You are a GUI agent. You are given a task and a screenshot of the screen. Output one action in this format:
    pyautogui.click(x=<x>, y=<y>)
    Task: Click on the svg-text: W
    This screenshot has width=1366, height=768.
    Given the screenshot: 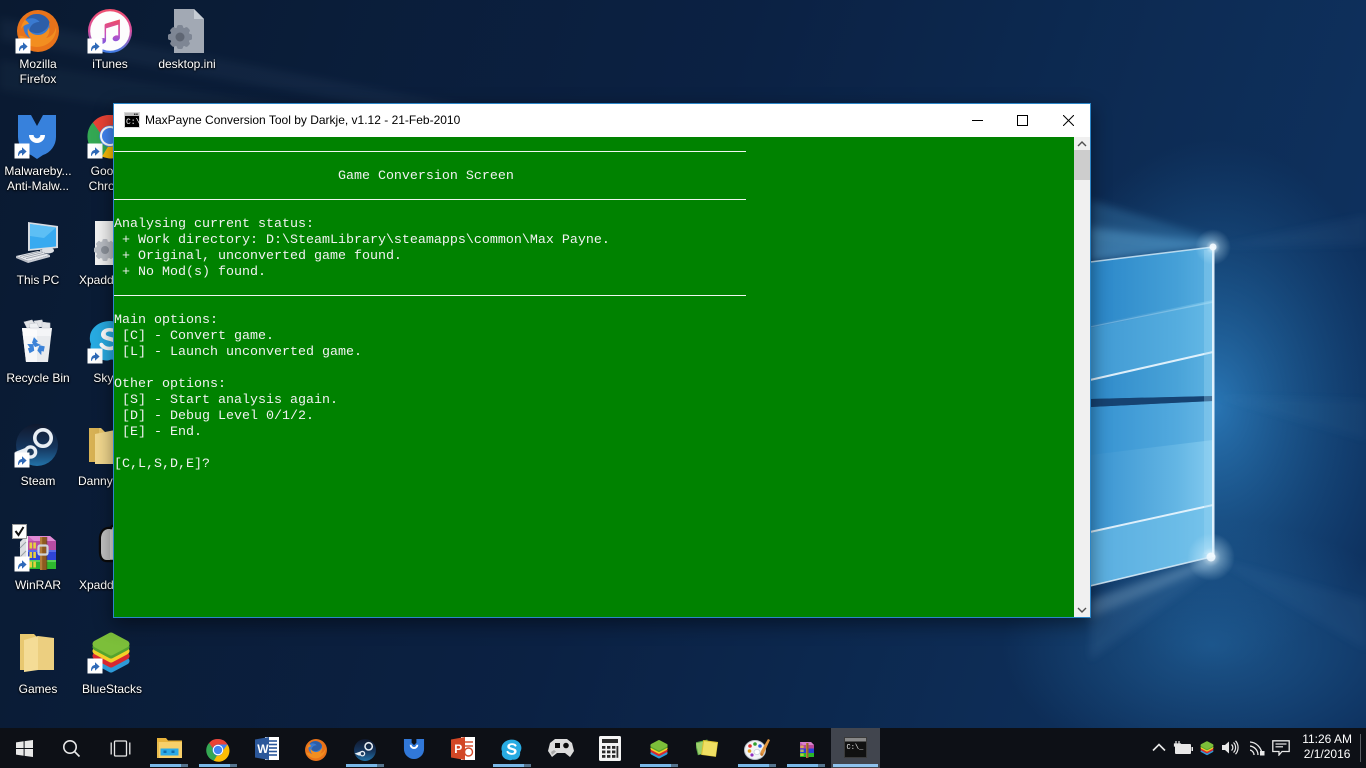 What is the action you would take?
    pyautogui.click(x=263, y=749)
    